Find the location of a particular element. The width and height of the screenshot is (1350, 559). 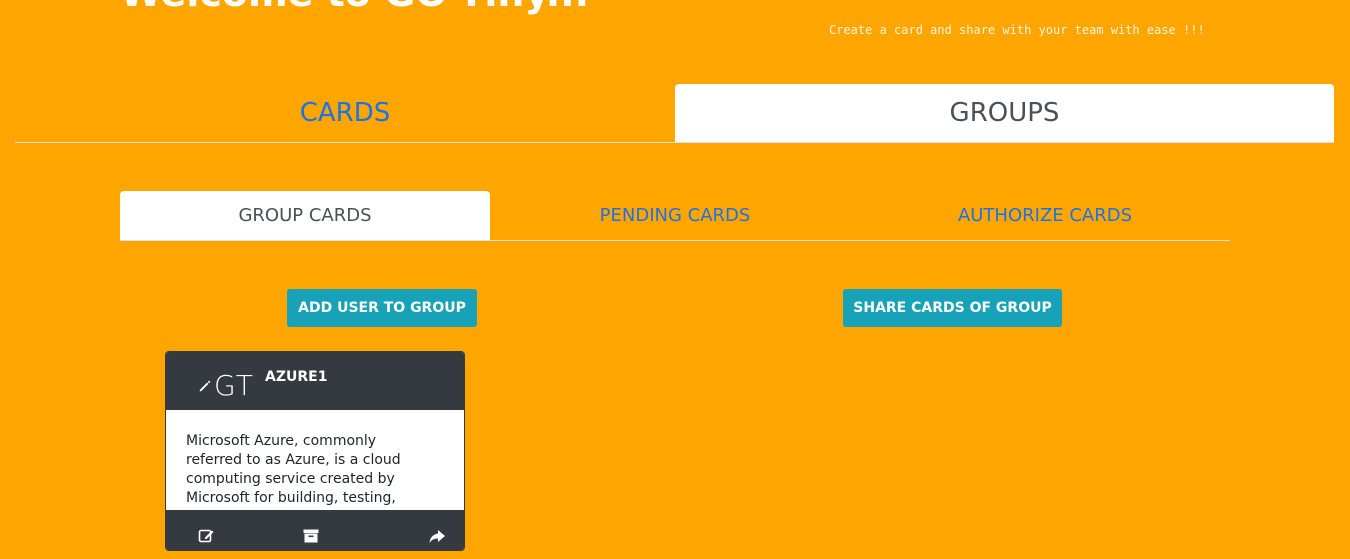

tab-authorize-cards: AUTHORIZE CARDS is located at coordinates (1045, 215).